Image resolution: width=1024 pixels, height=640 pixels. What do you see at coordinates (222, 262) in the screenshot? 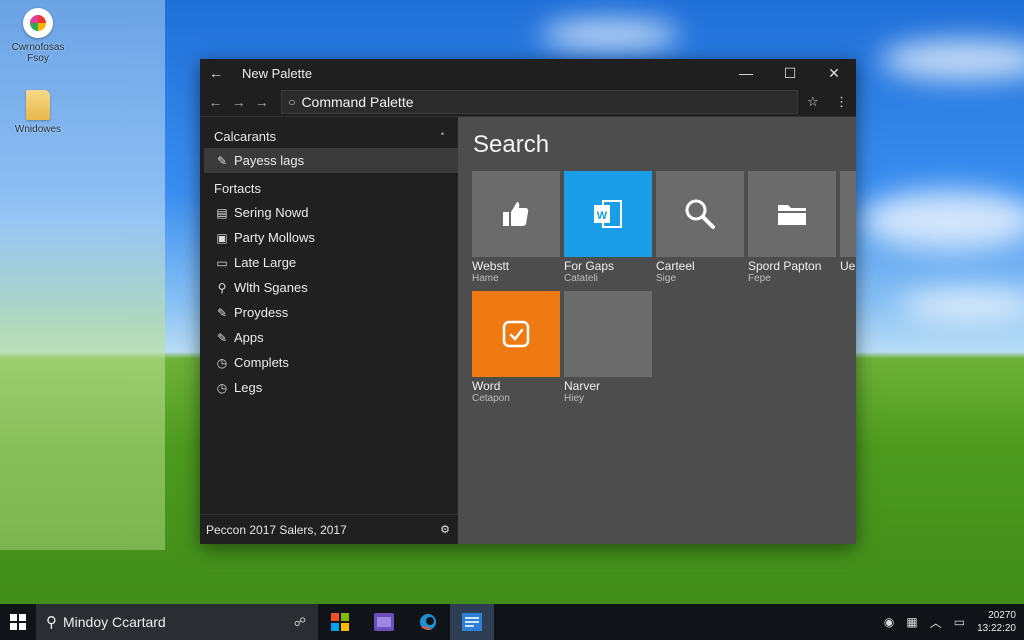
I see `monitor-icon: ▭` at bounding box center [222, 262].